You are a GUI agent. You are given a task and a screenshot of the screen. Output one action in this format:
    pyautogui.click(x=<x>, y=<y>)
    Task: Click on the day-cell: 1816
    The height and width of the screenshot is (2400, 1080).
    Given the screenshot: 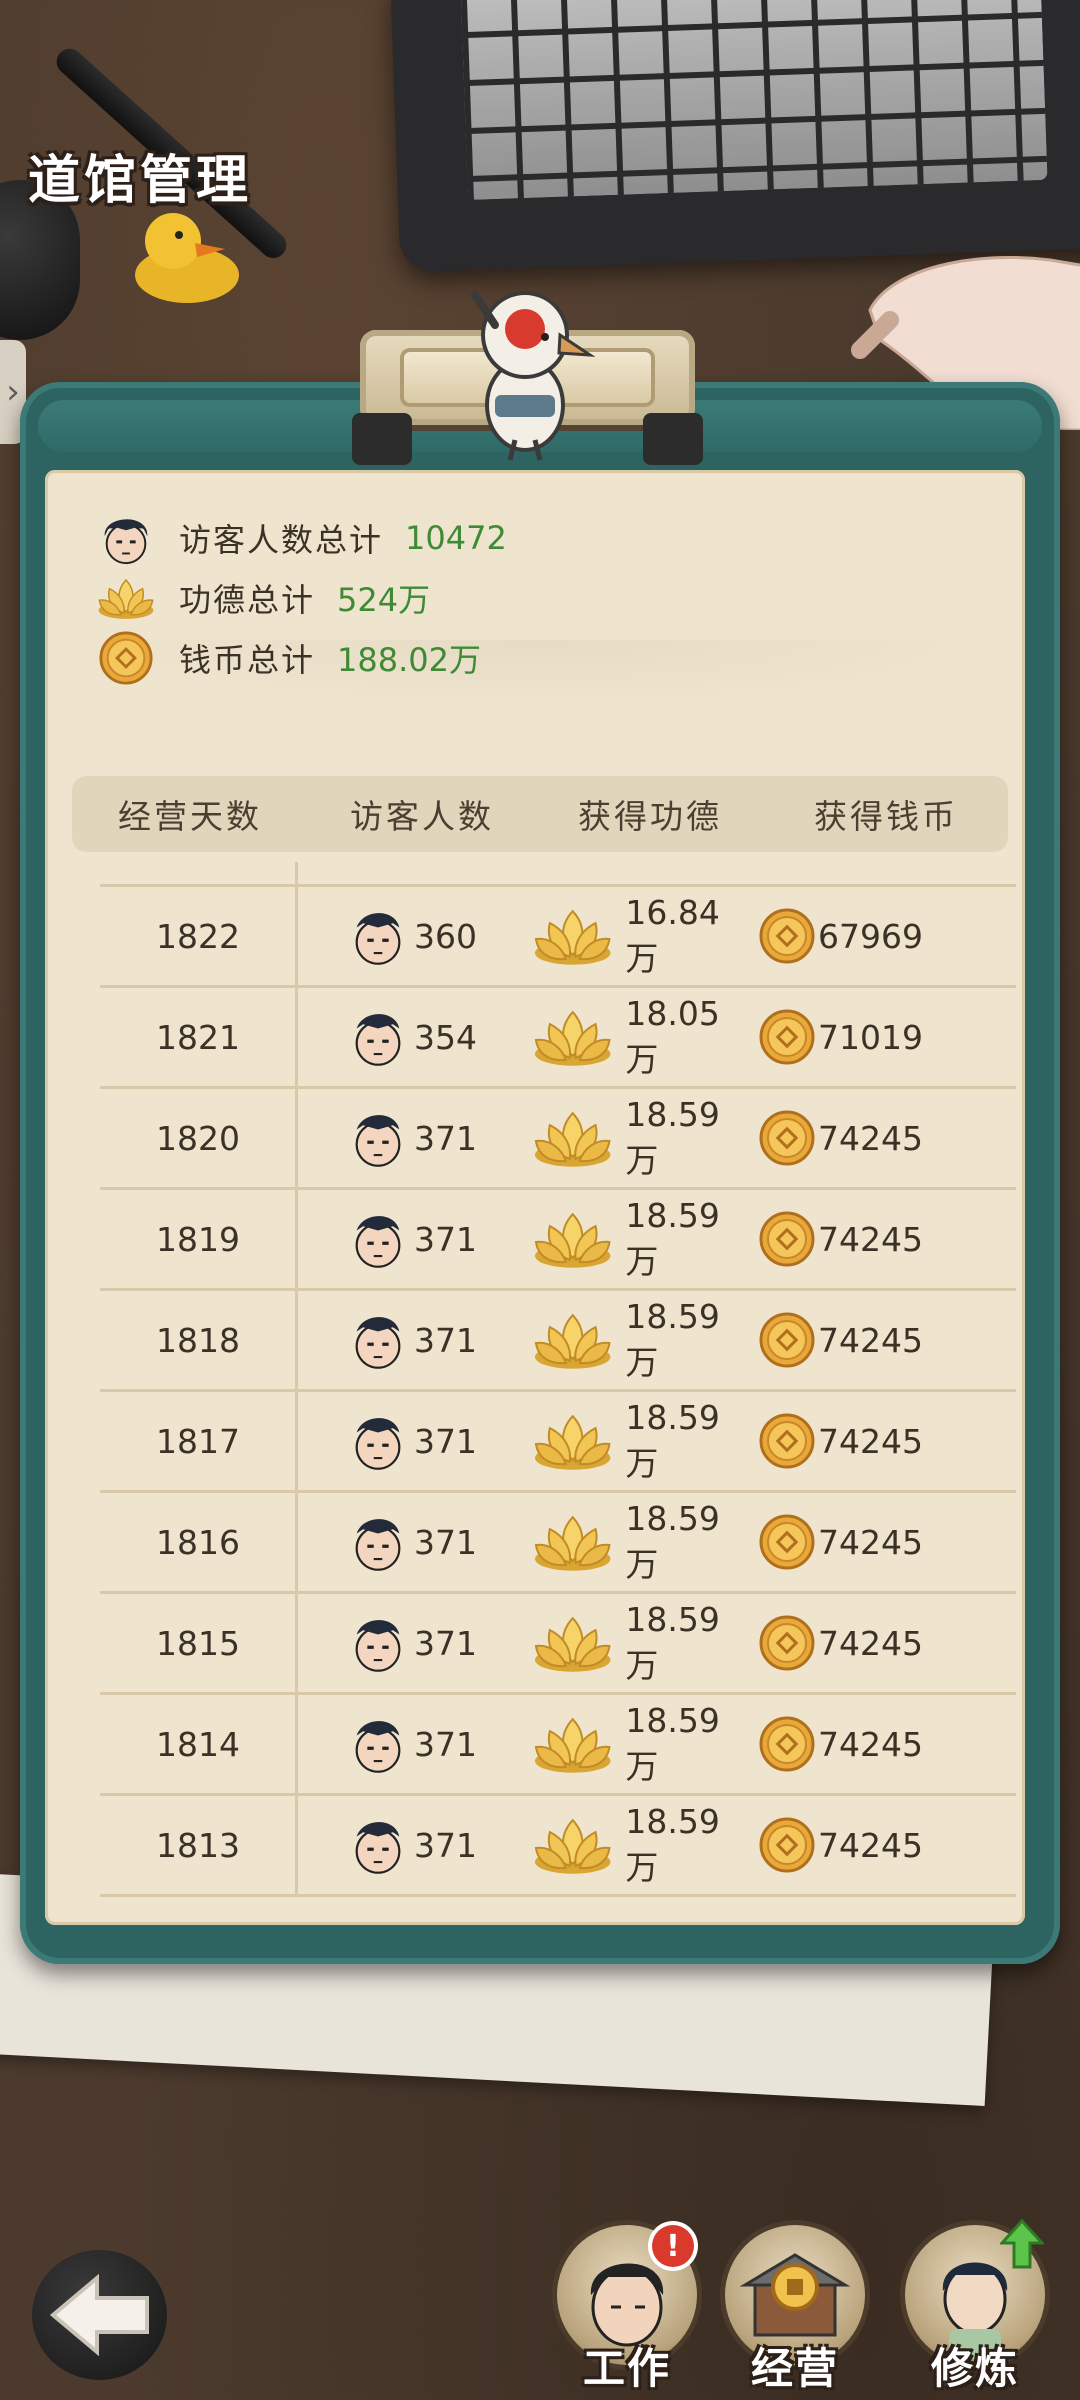 What is the action you would take?
    pyautogui.click(x=198, y=1542)
    